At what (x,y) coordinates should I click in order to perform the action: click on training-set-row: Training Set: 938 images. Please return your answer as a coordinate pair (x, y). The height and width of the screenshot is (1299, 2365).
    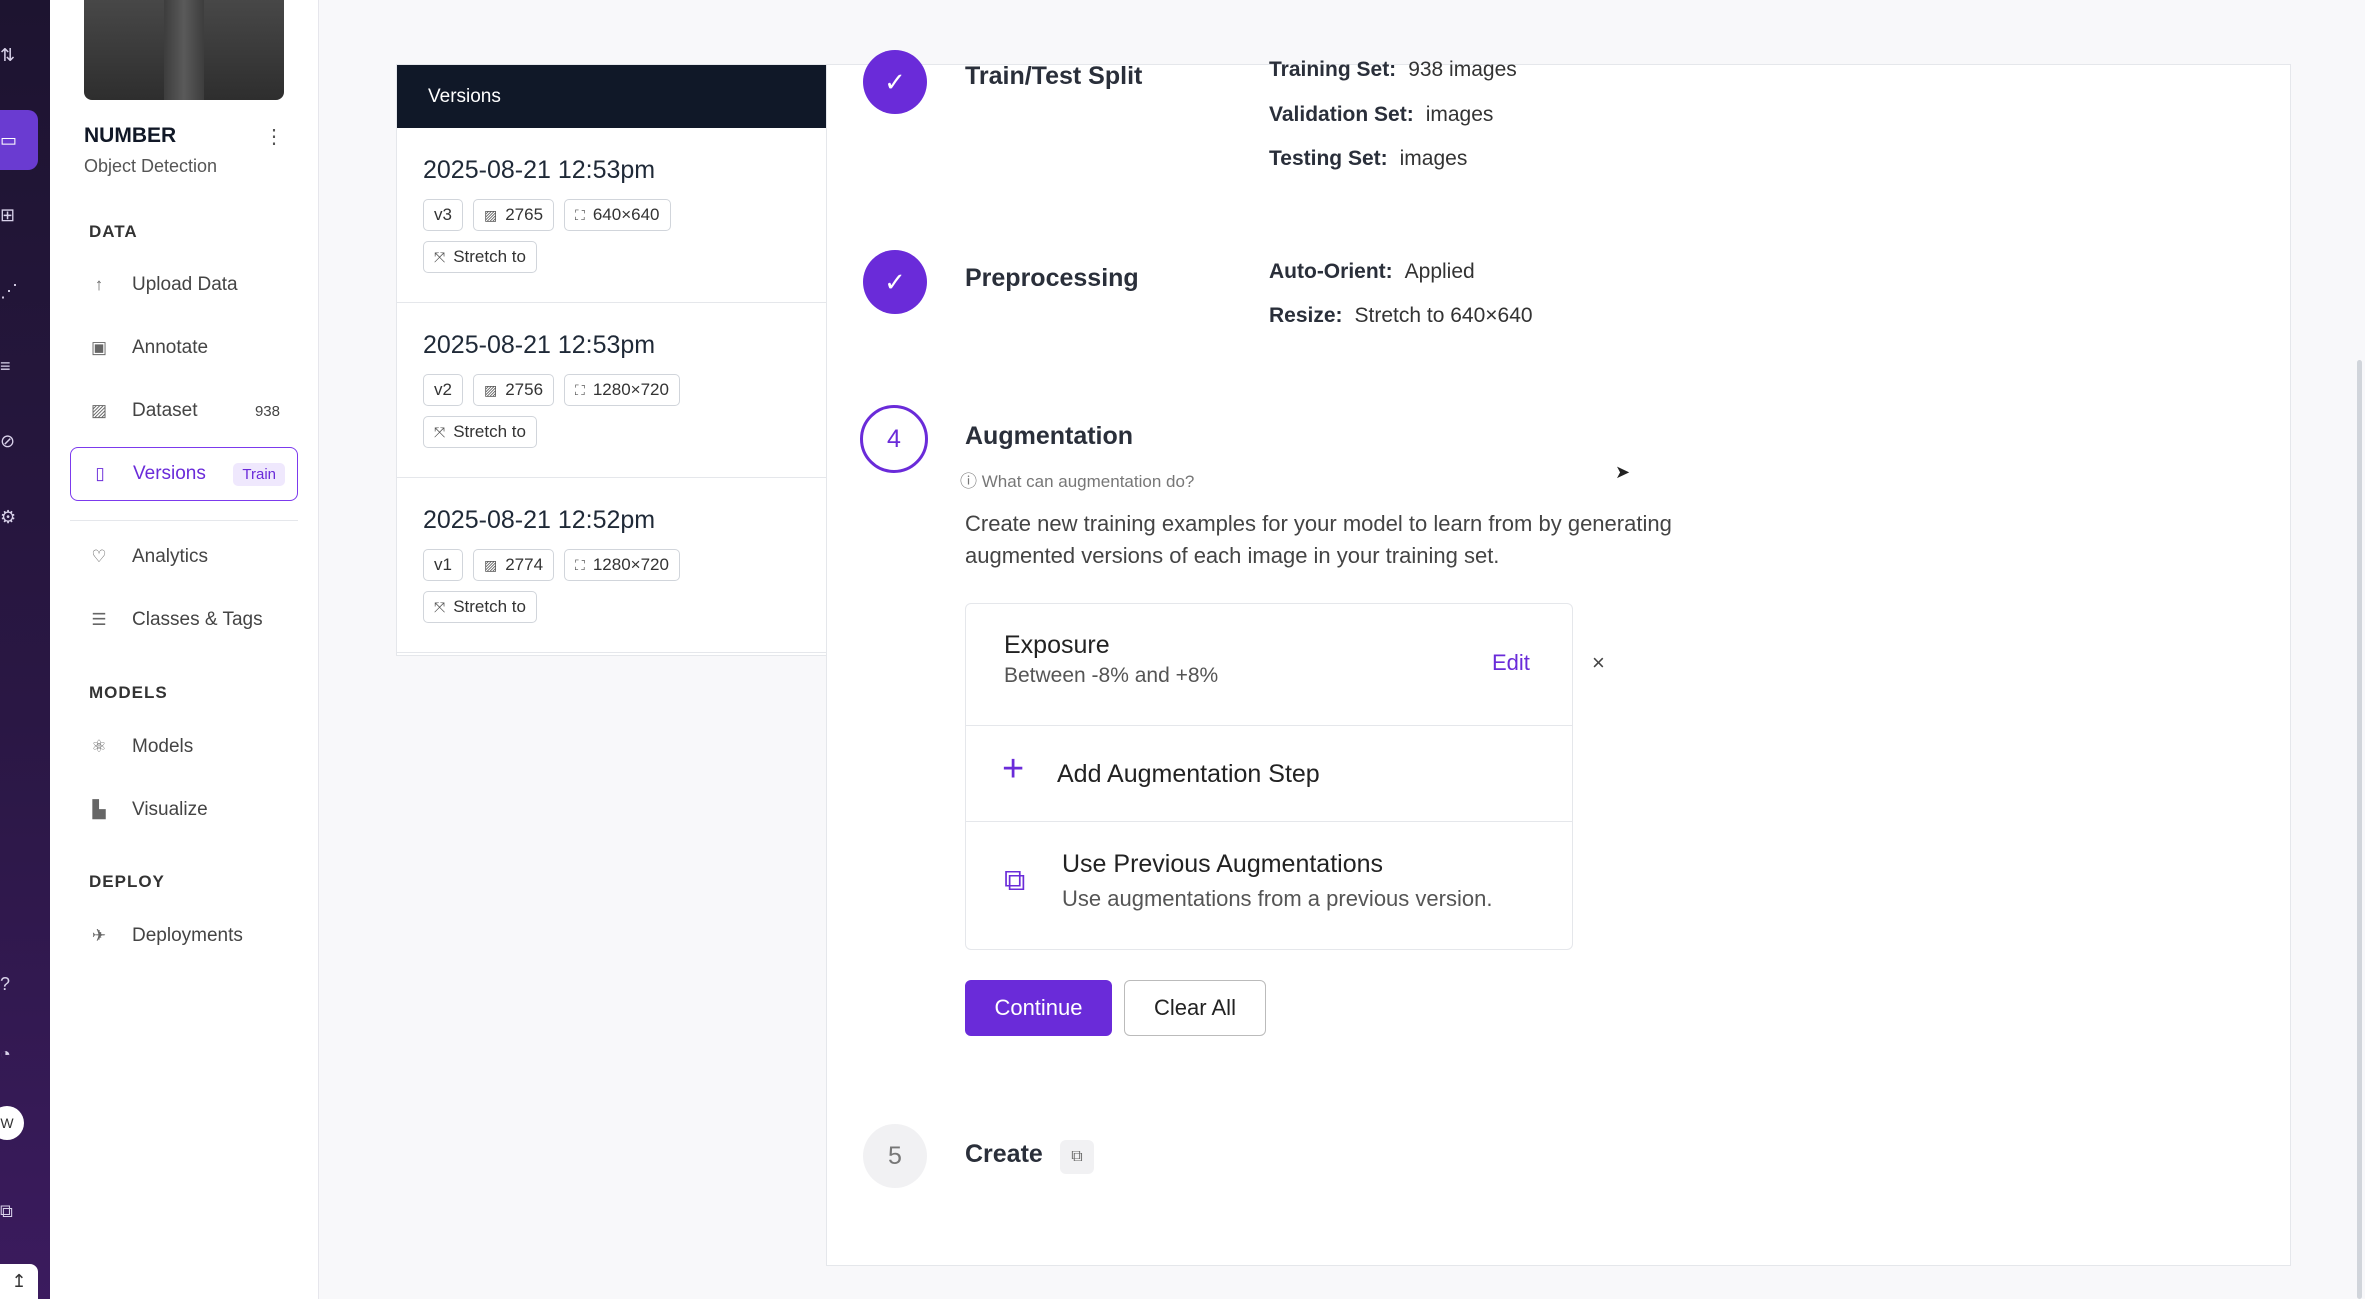
    Looking at the image, I should click on (1393, 69).